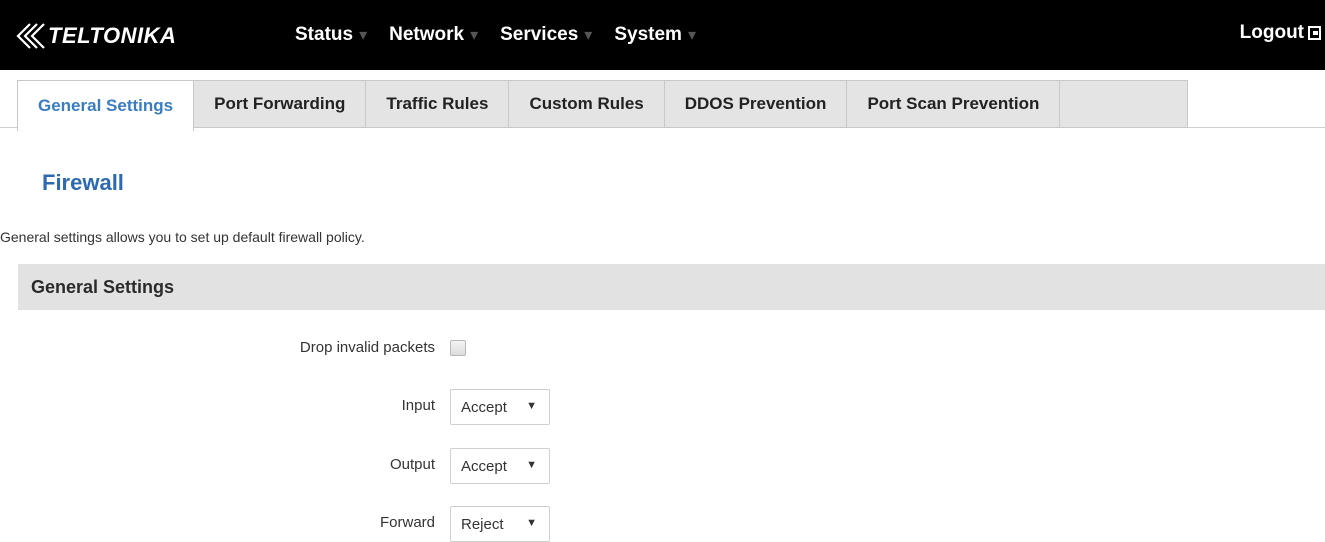 The width and height of the screenshot is (1325, 542). What do you see at coordinates (1314, 33) in the screenshot?
I see `logout-icon` at bounding box center [1314, 33].